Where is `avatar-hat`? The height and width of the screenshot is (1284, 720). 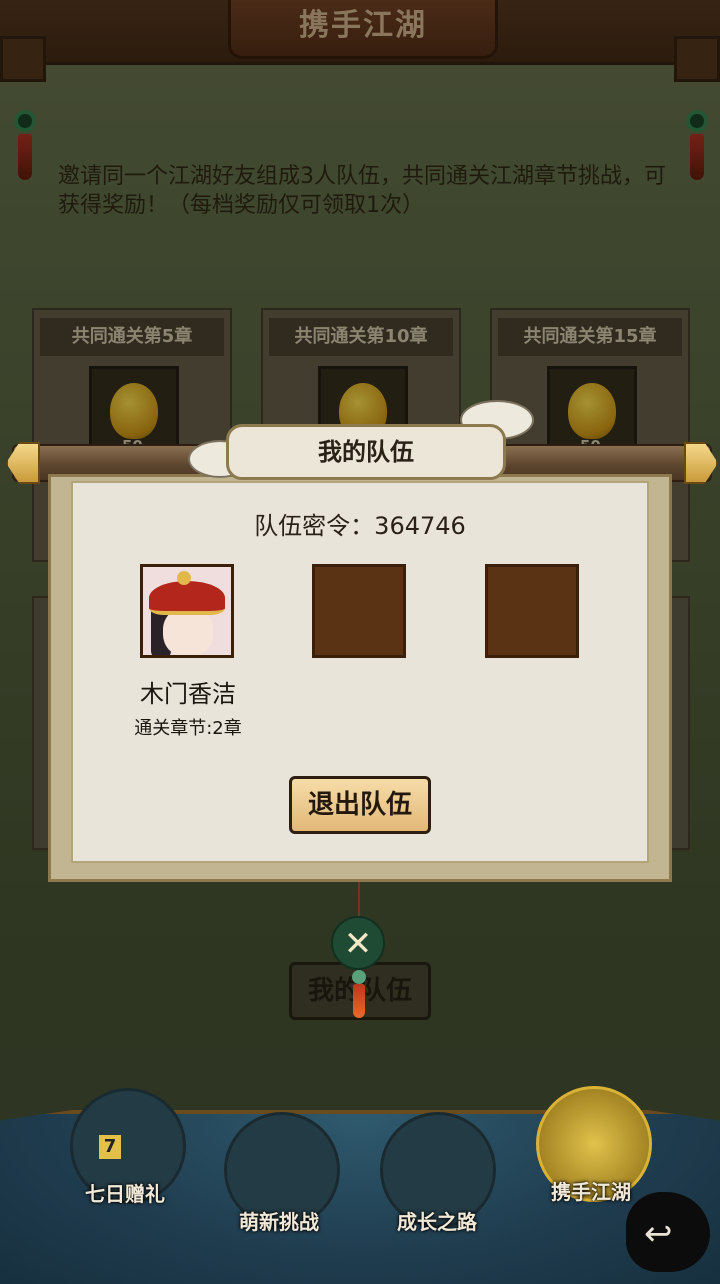 avatar-hat is located at coordinates (187, 598).